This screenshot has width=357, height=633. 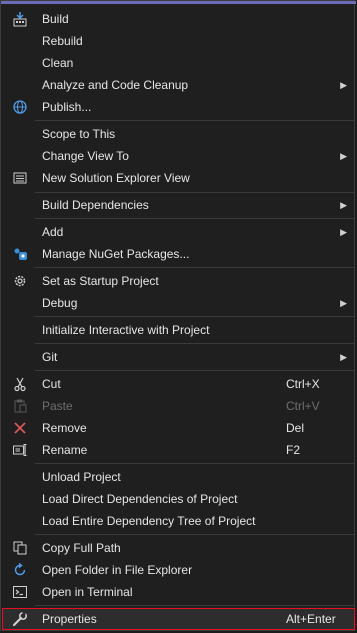 I want to click on remove-icon, so click(x=20, y=428).